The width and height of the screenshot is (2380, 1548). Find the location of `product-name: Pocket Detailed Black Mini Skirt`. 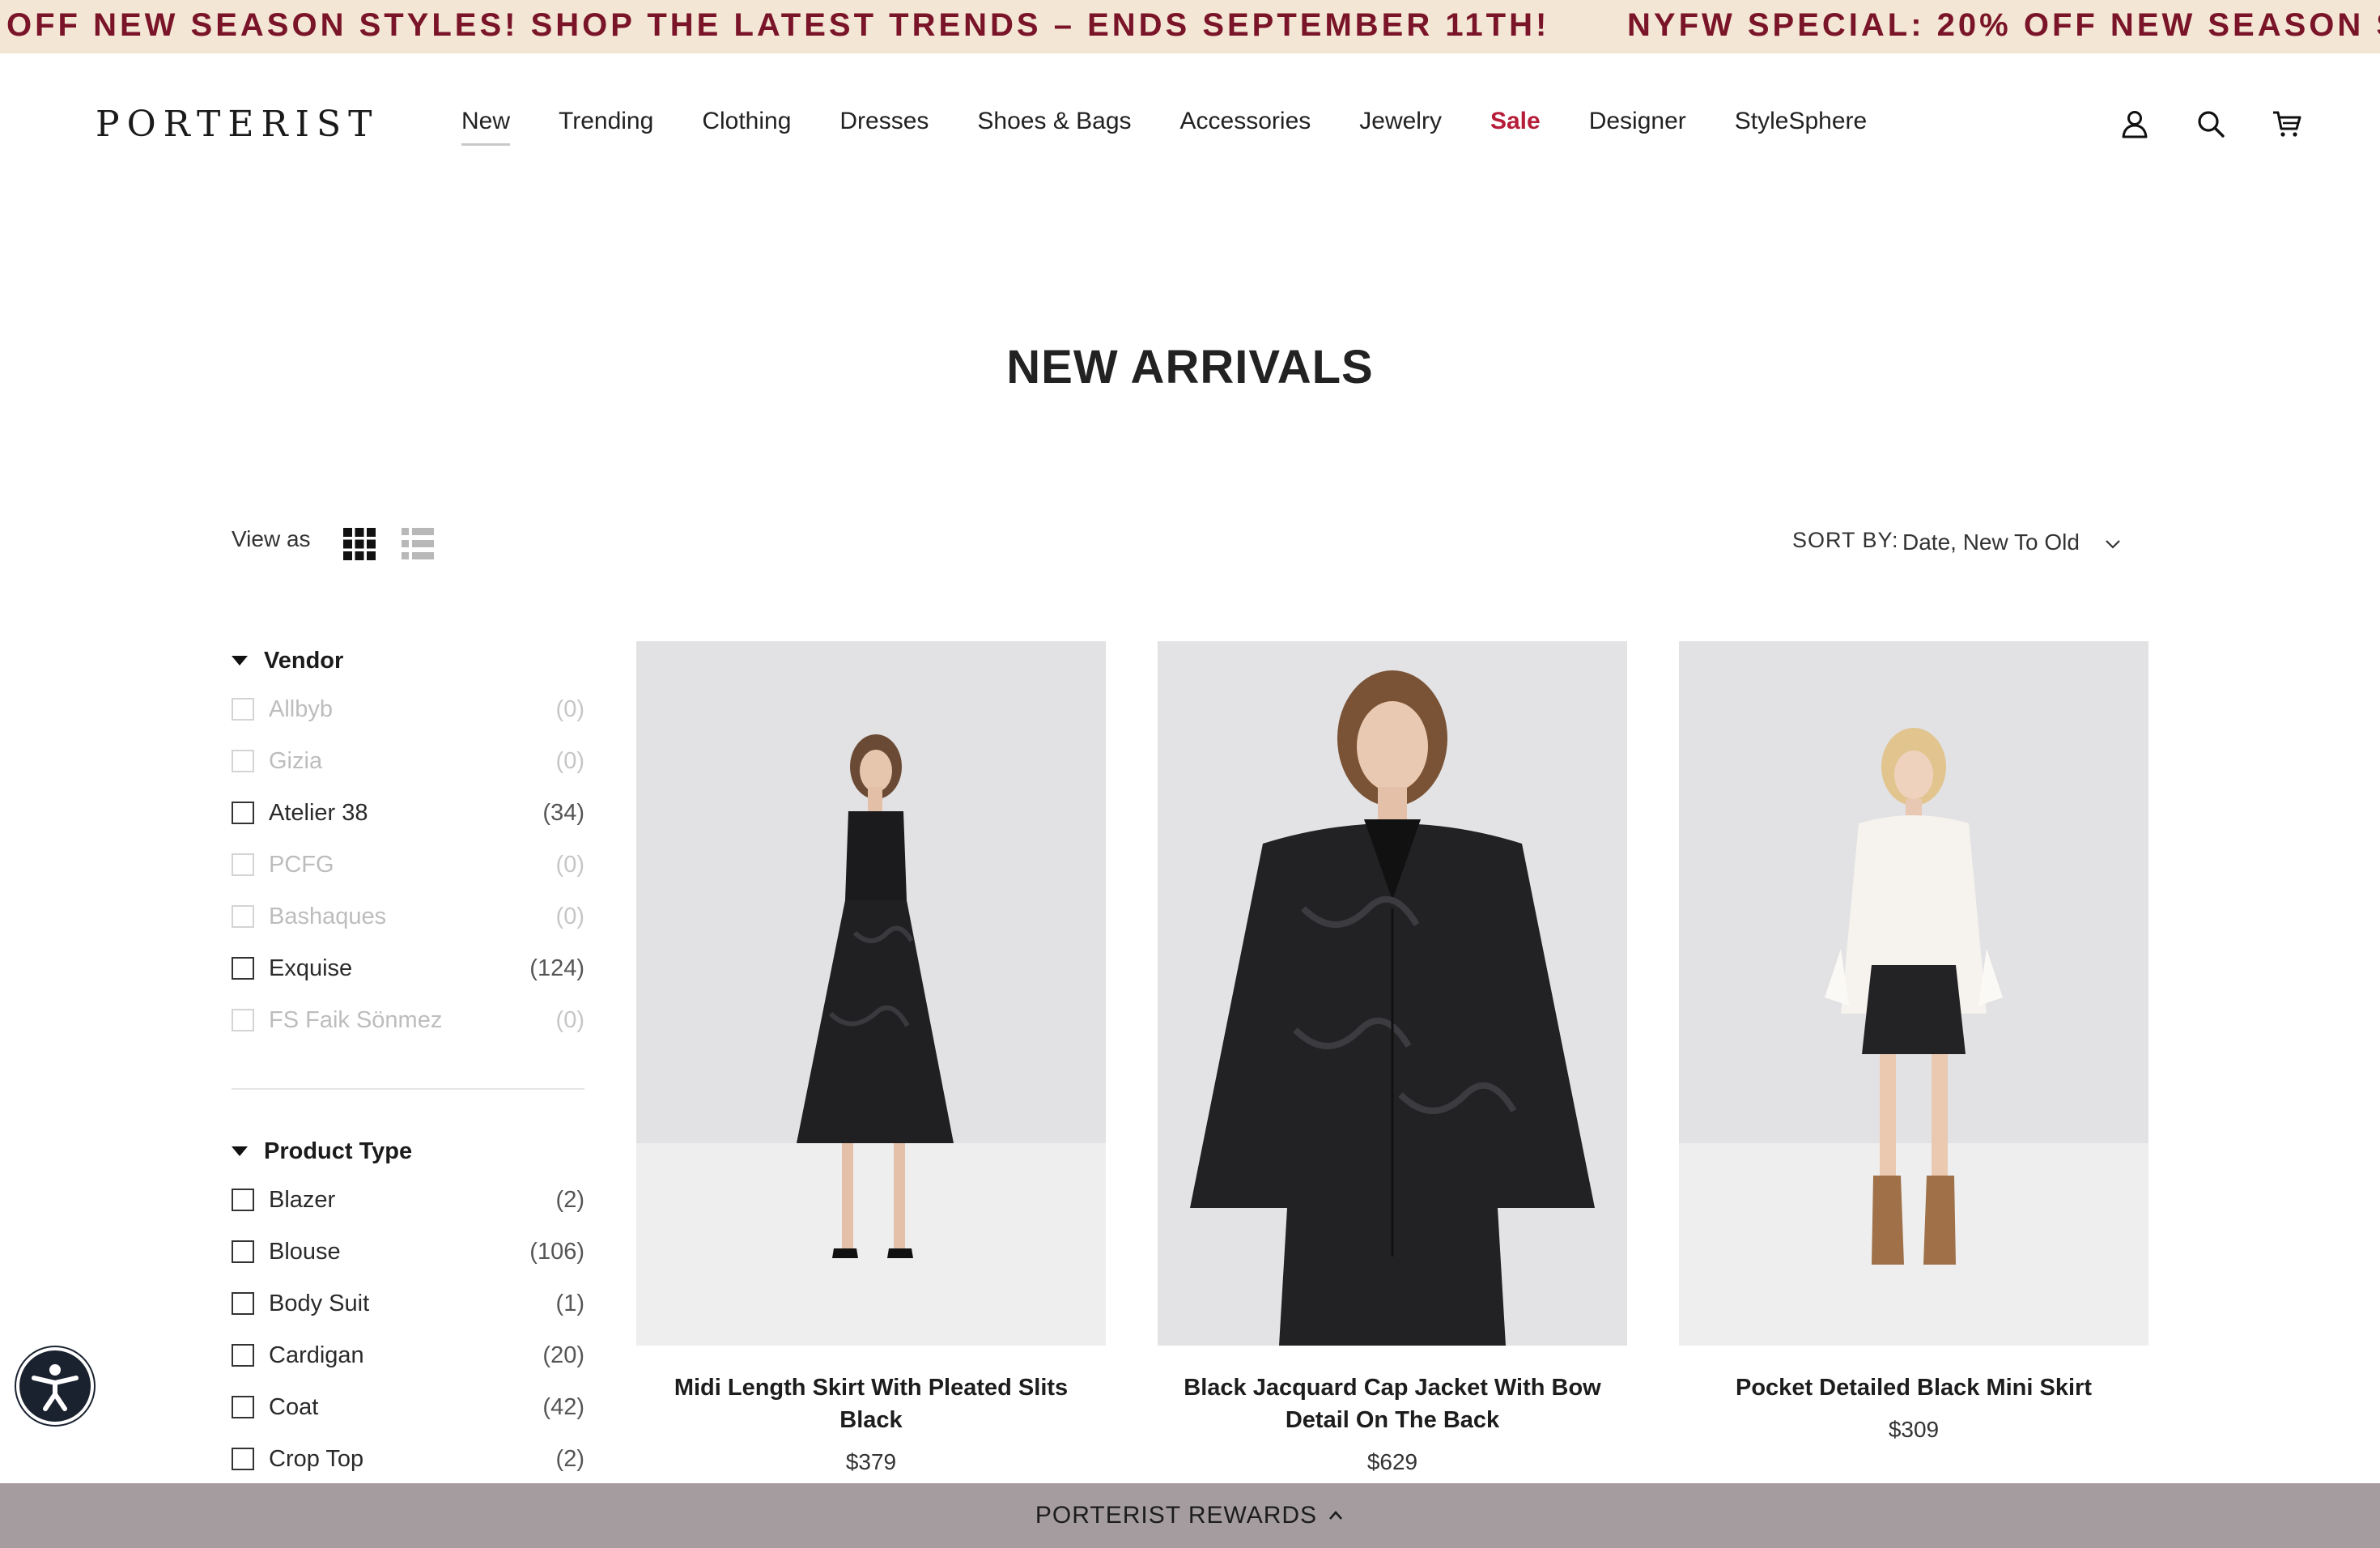

product-name: Pocket Detailed Black Mini Skirt is located at coordinates (1914, 1388).